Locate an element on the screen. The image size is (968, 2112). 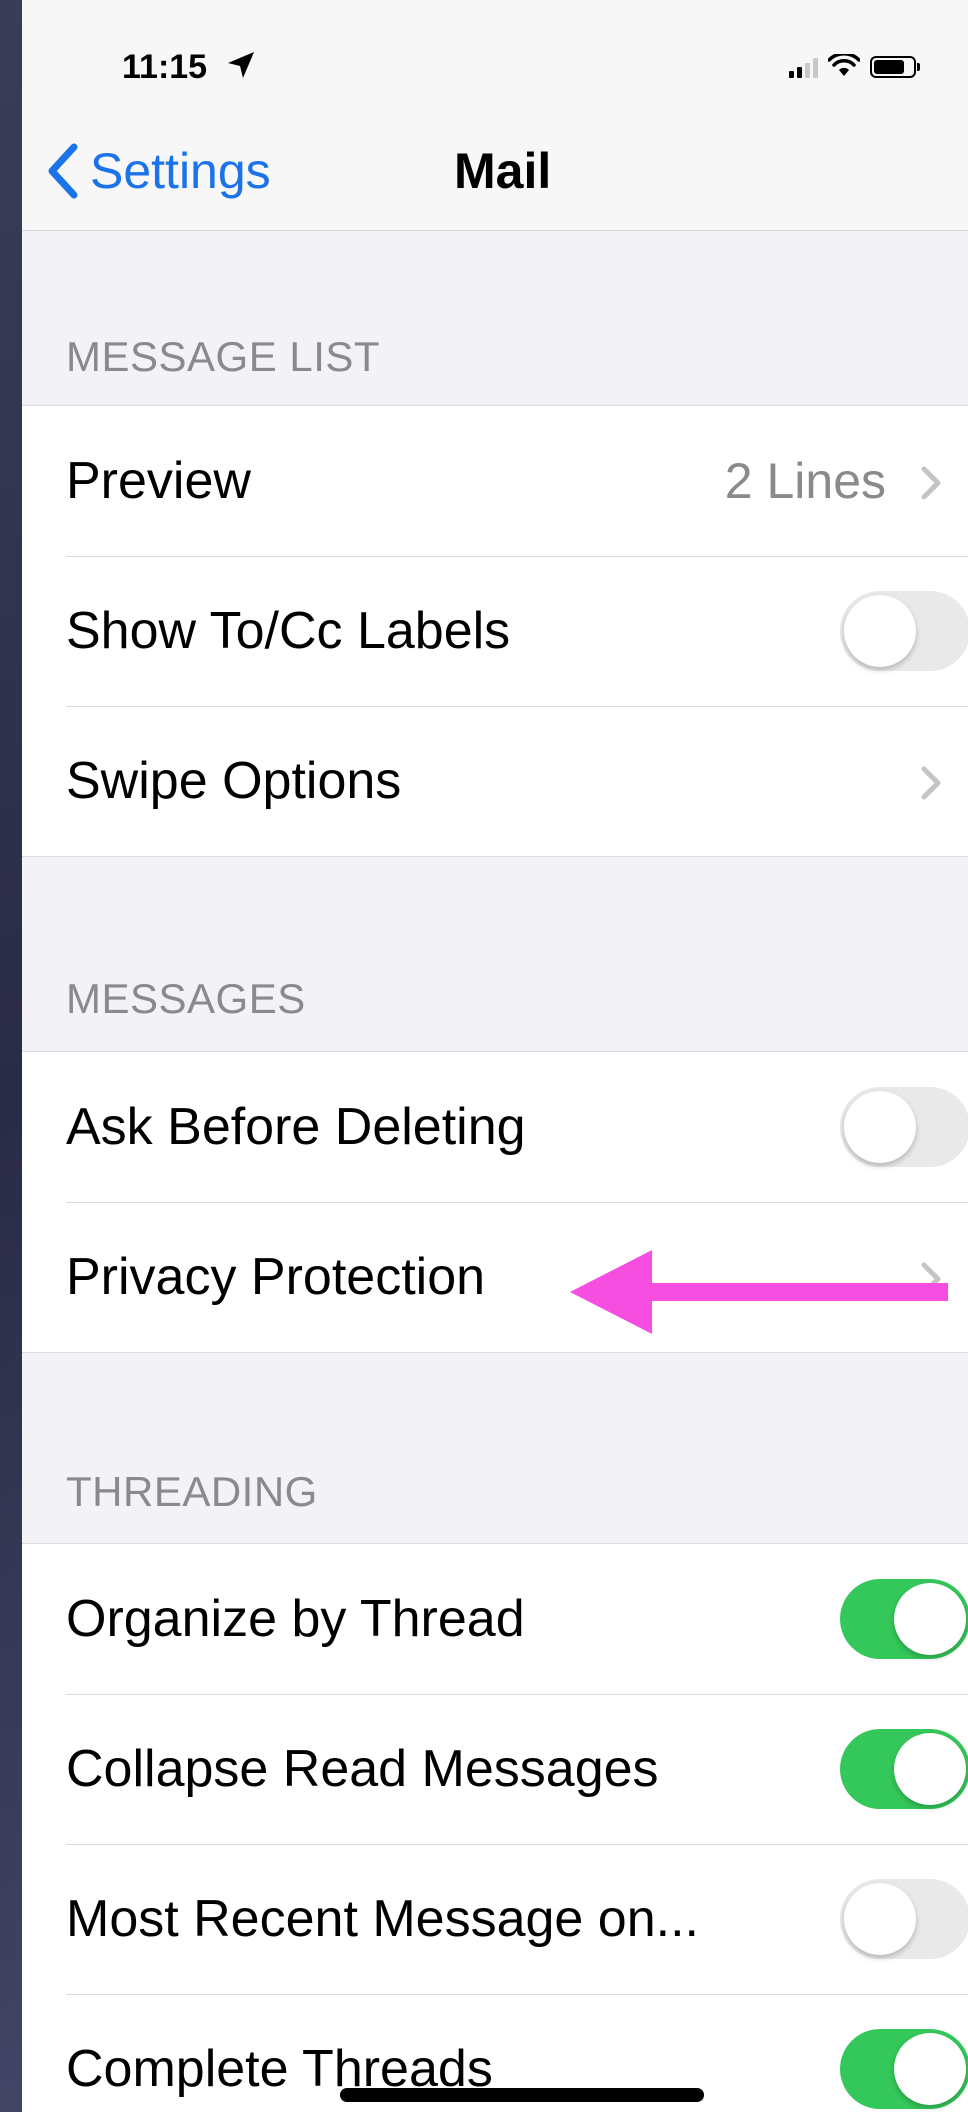
annotation-arrow-icon is located at coordinates (759, 1292).